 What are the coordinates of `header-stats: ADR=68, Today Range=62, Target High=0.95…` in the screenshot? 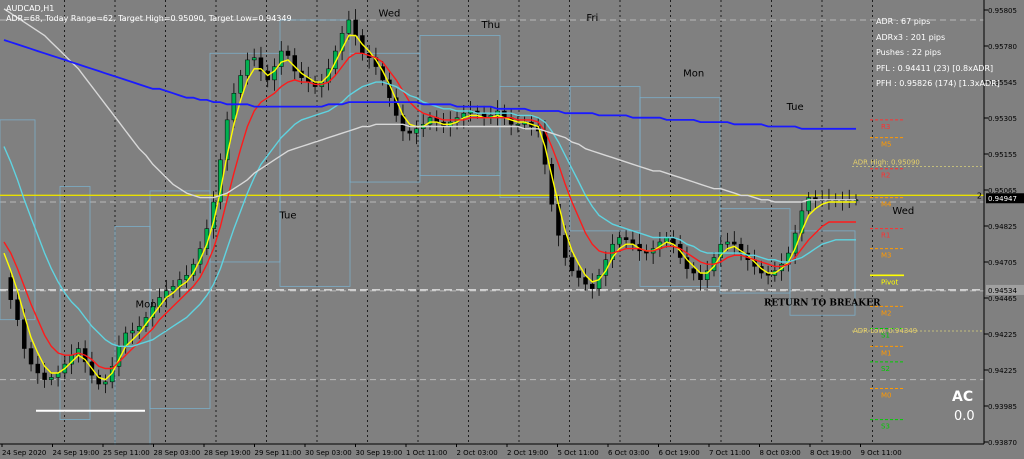 It's located at (149, 18).